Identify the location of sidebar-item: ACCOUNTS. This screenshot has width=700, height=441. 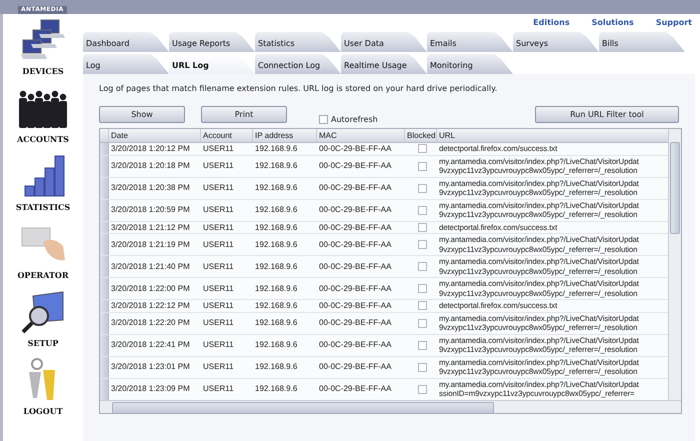
(43, 120).